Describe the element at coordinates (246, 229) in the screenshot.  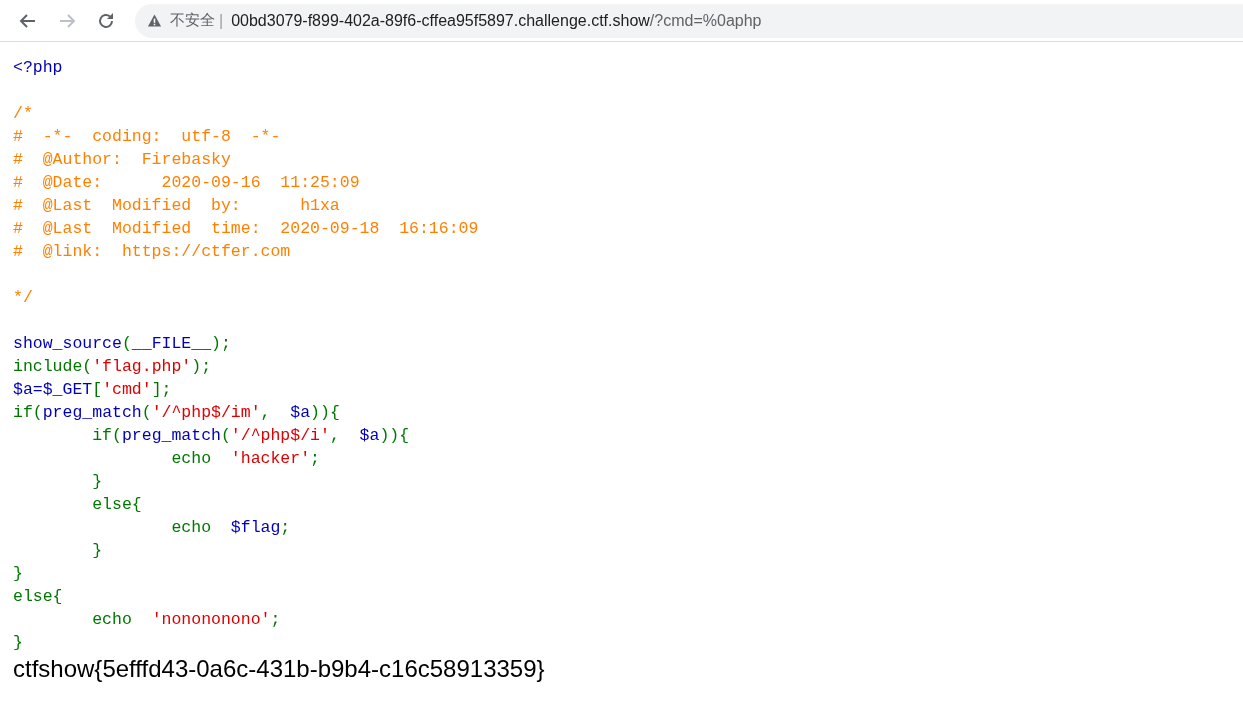
I see `code-line: # @Last Modified time: 2020-09-18 16:16:09` at that location.